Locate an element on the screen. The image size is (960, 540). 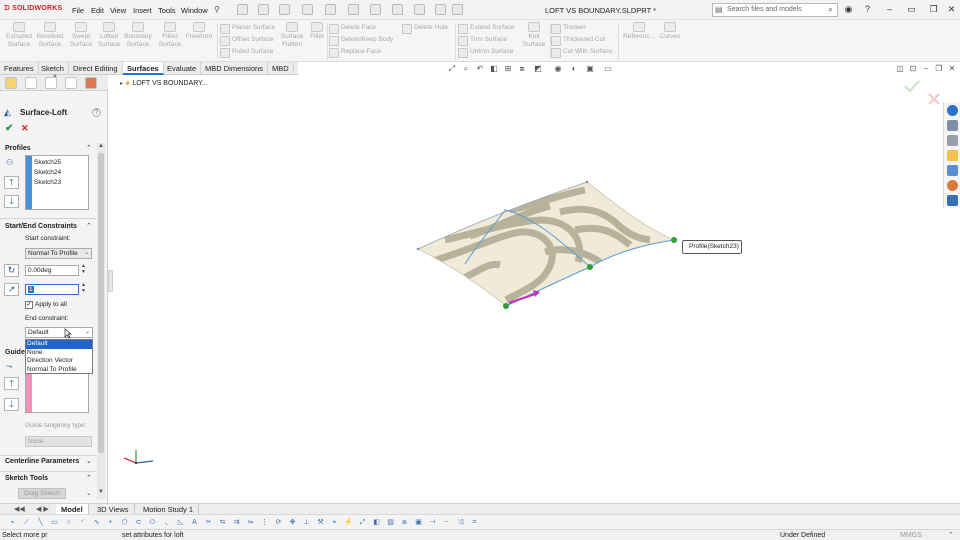
chamfer-icon: ◺ is located at coordinates (180, 522).